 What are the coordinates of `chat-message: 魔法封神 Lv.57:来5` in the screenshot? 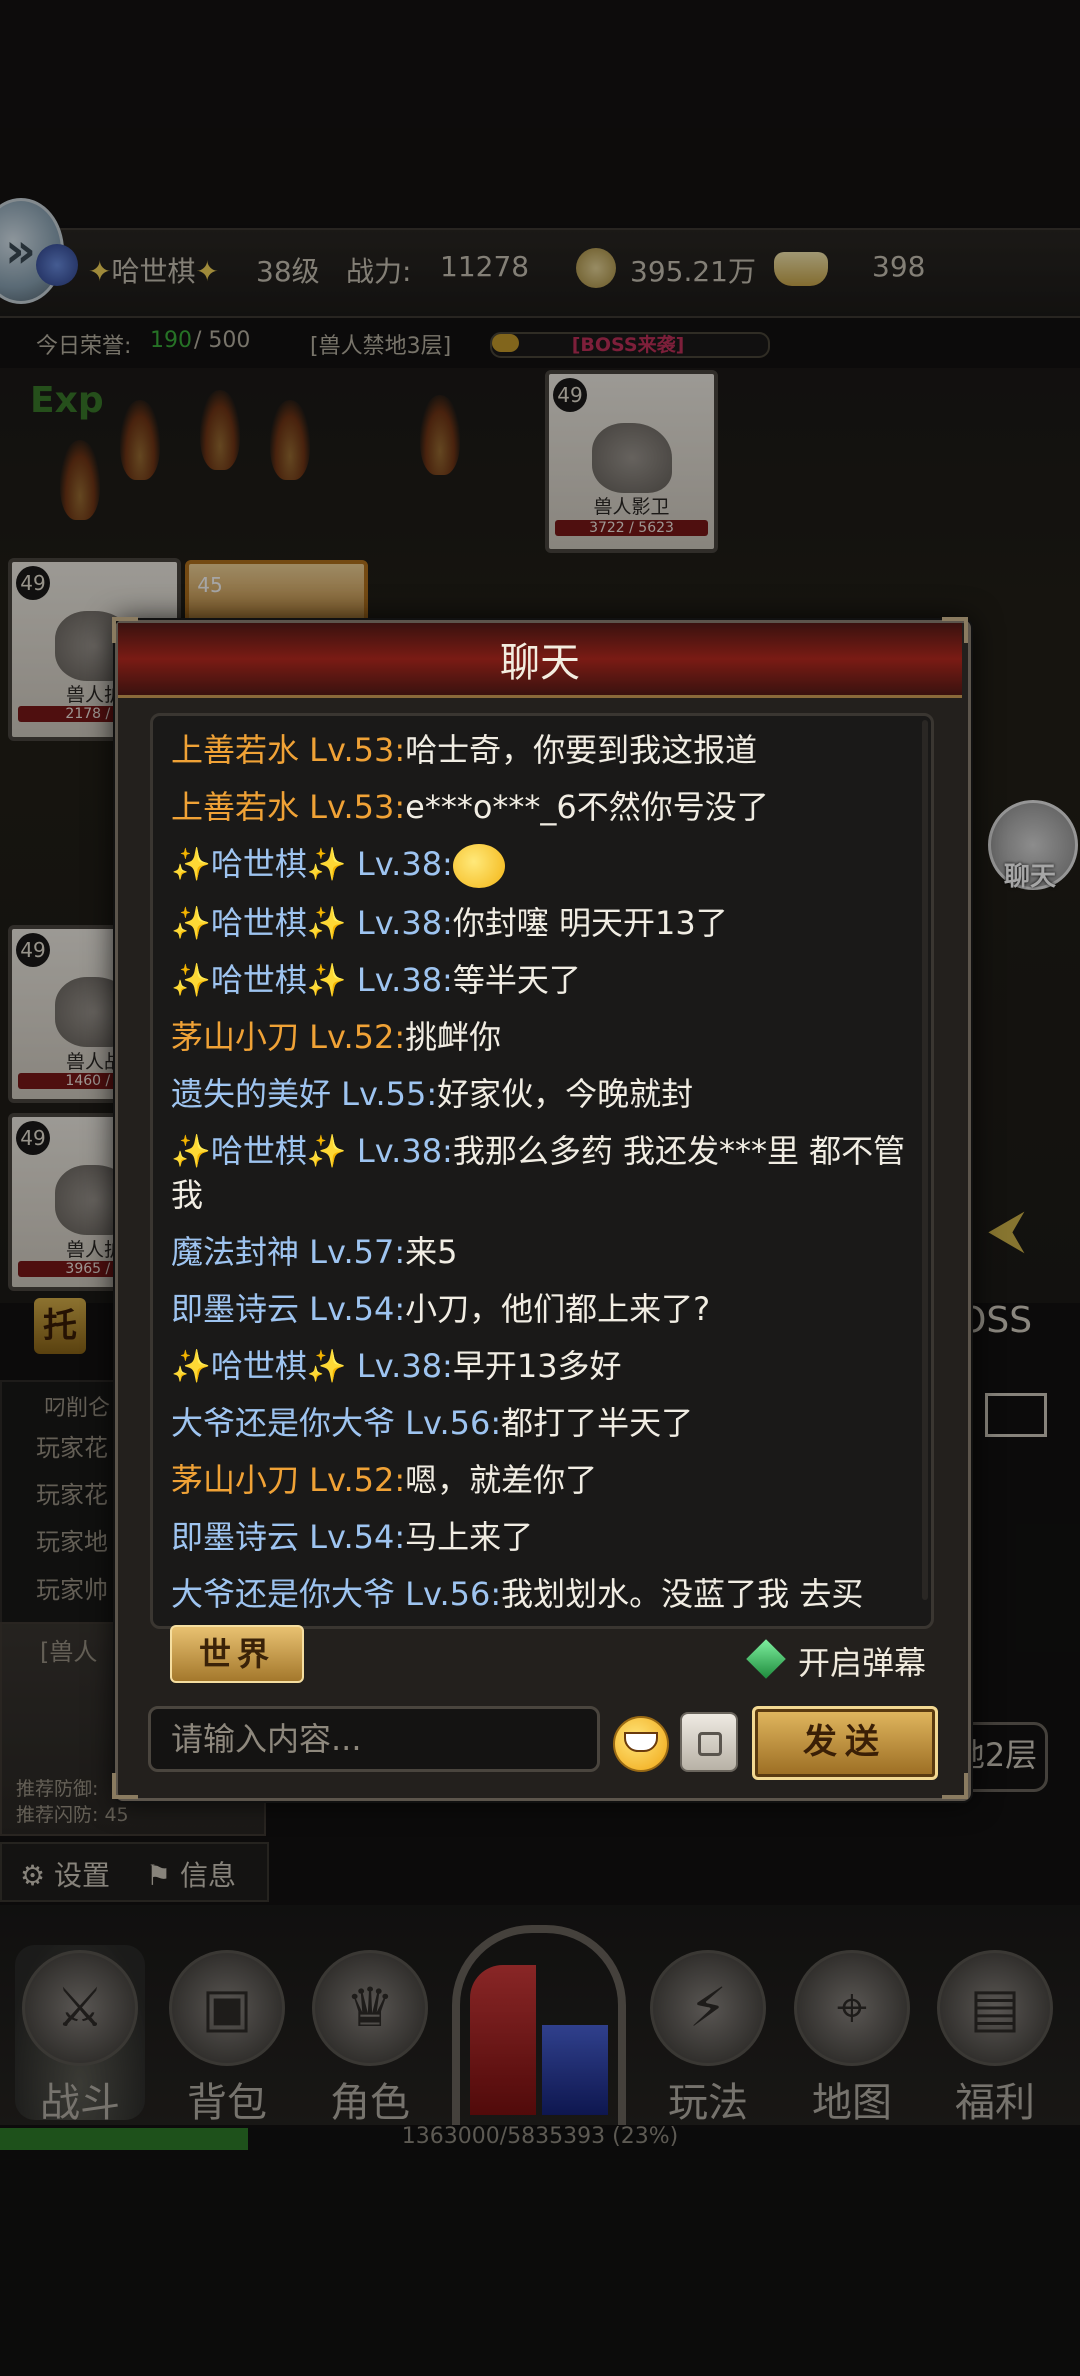 It's located at (541, 1252).